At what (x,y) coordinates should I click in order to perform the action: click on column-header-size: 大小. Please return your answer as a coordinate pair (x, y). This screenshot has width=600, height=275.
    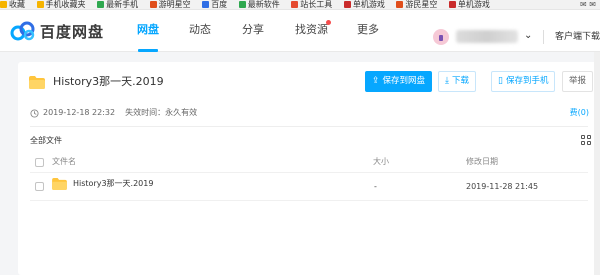
    Looking at the image, I should click on (381, 162).